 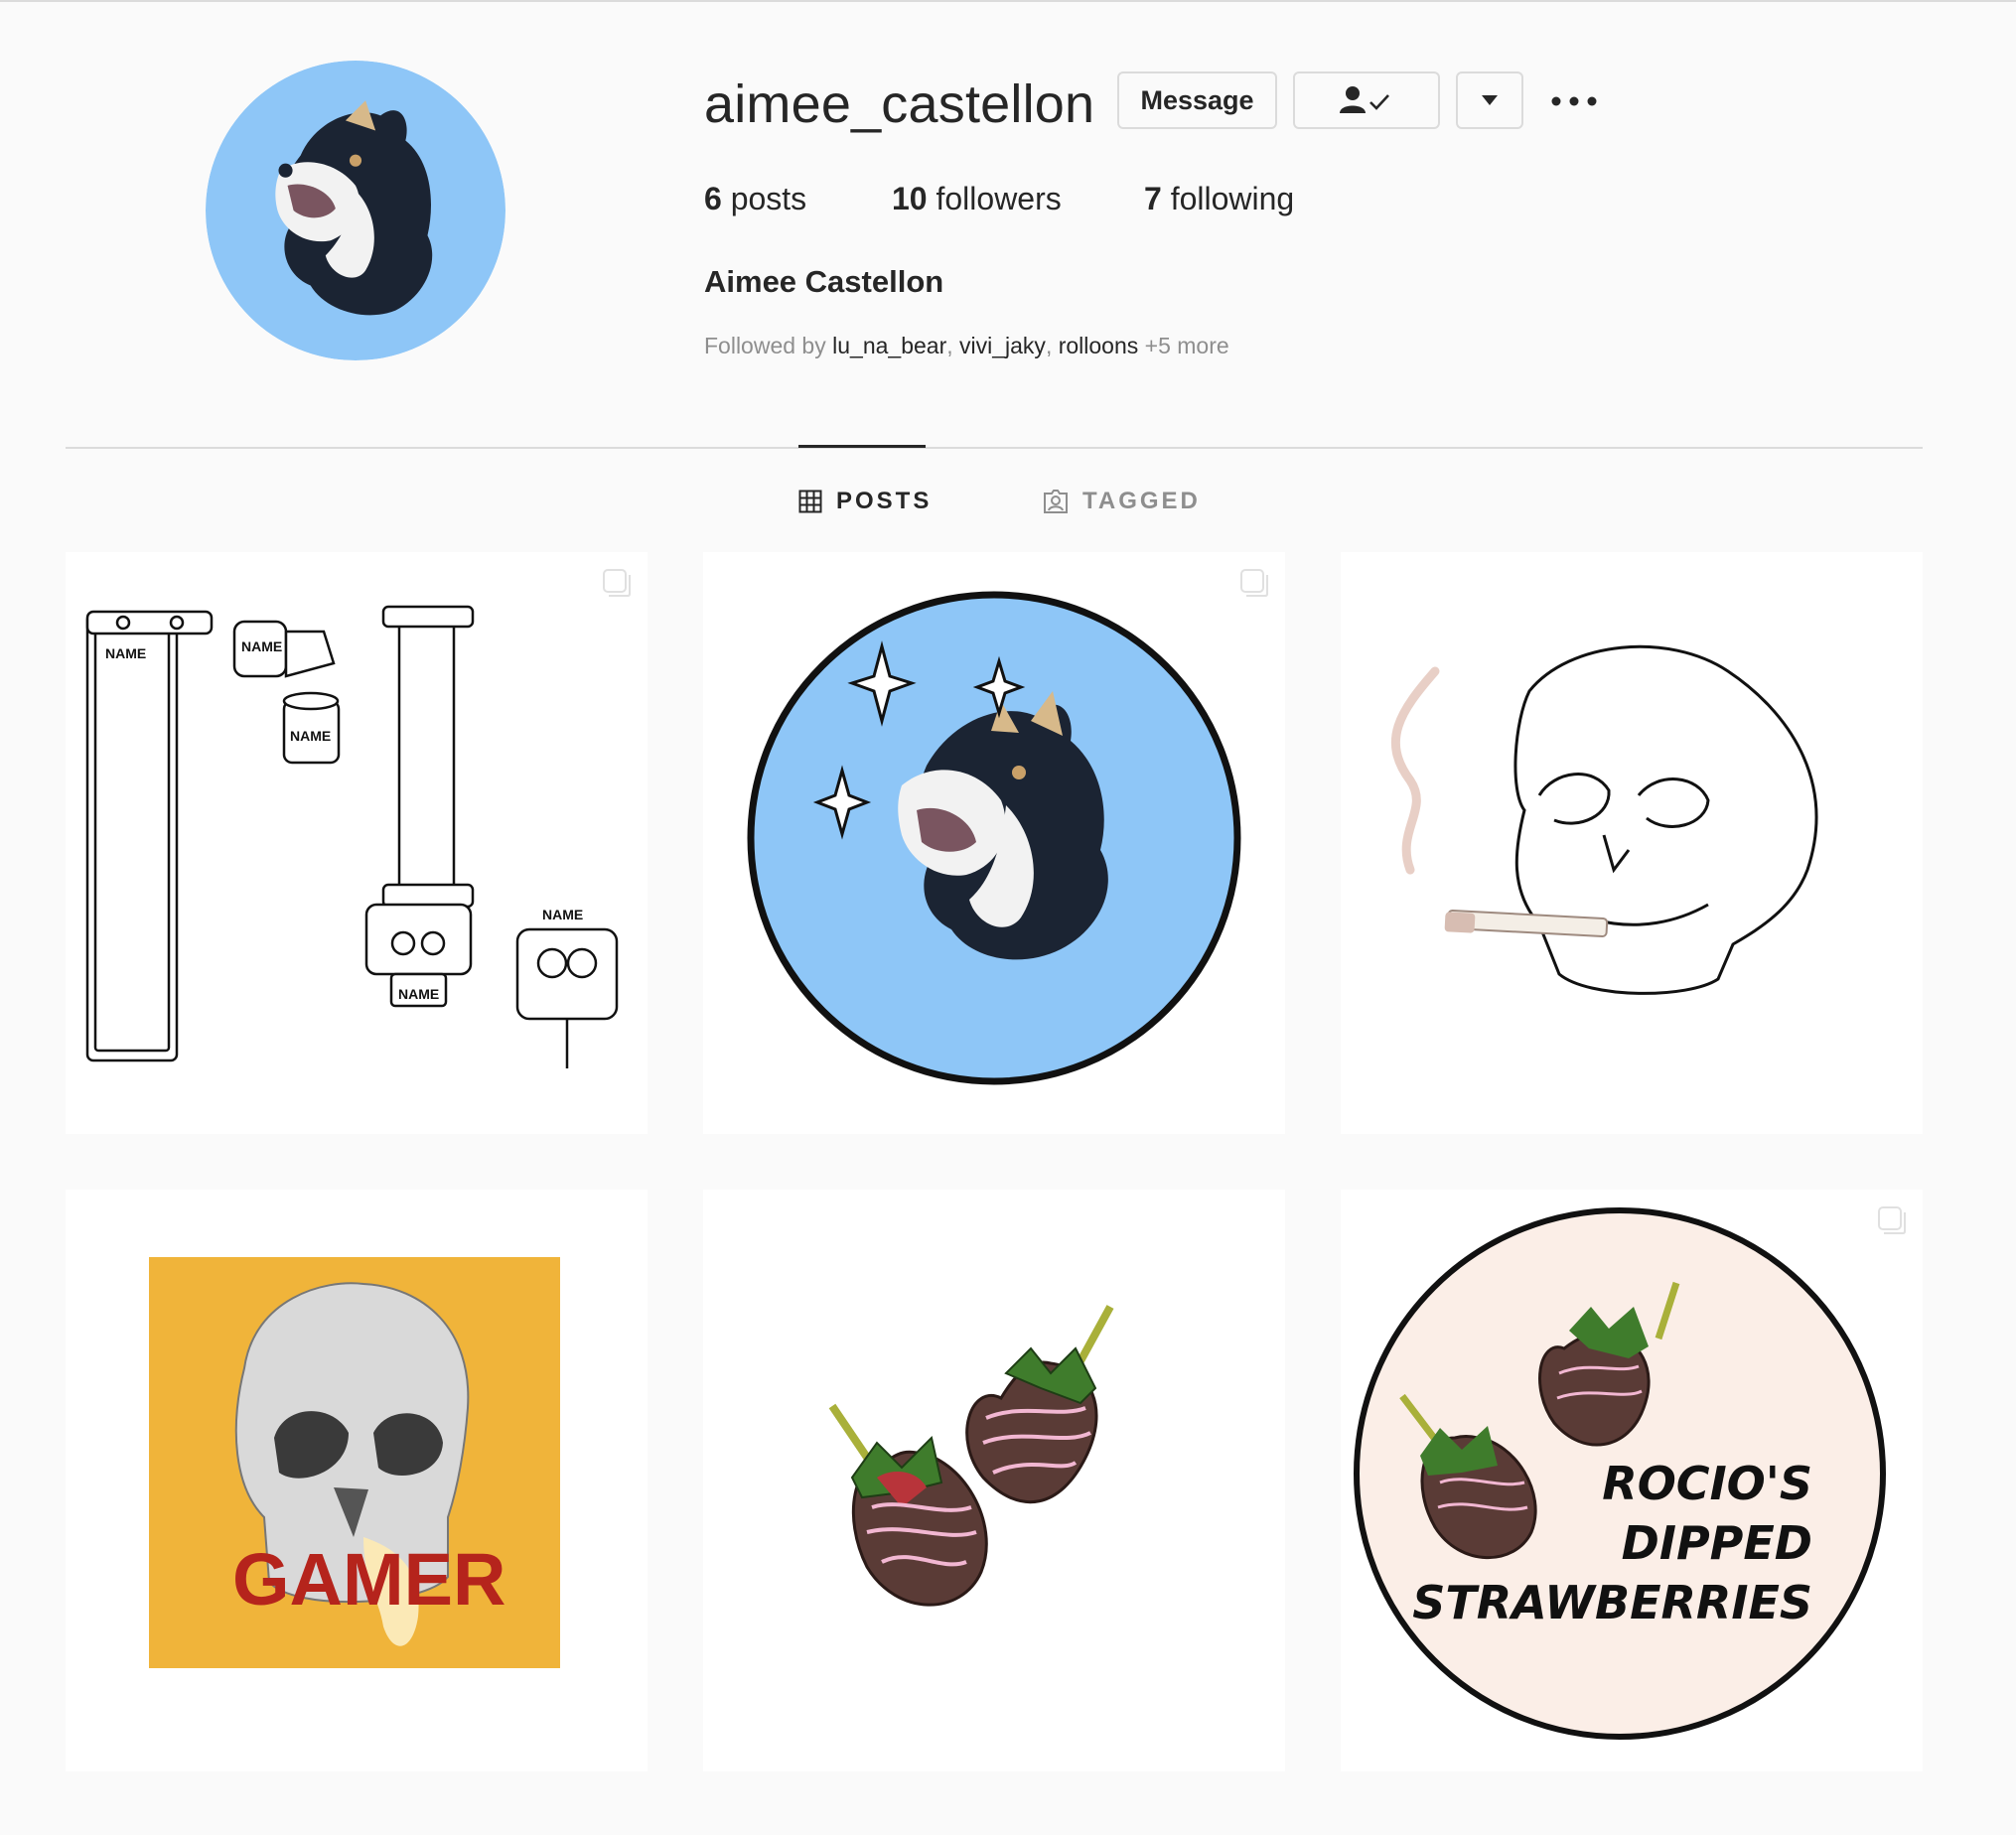 What do you see at coordinates (810, 501) in the screenshot?
I see `grid-icon` at bounding box center [810, 501].